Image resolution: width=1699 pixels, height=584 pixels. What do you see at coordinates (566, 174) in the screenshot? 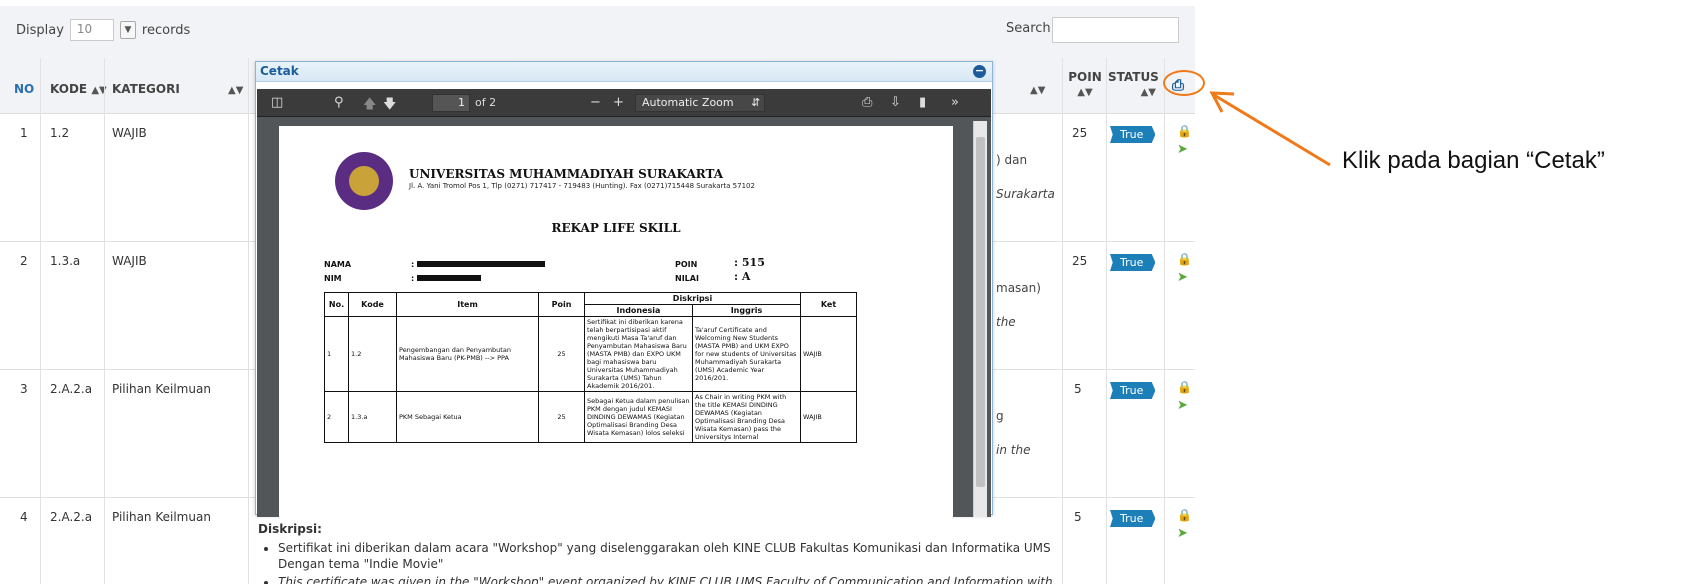
I see `university-name: UNIVERSITAS MUHAMMADIYAH SURAKARTA` at bounding box center [566, 174].